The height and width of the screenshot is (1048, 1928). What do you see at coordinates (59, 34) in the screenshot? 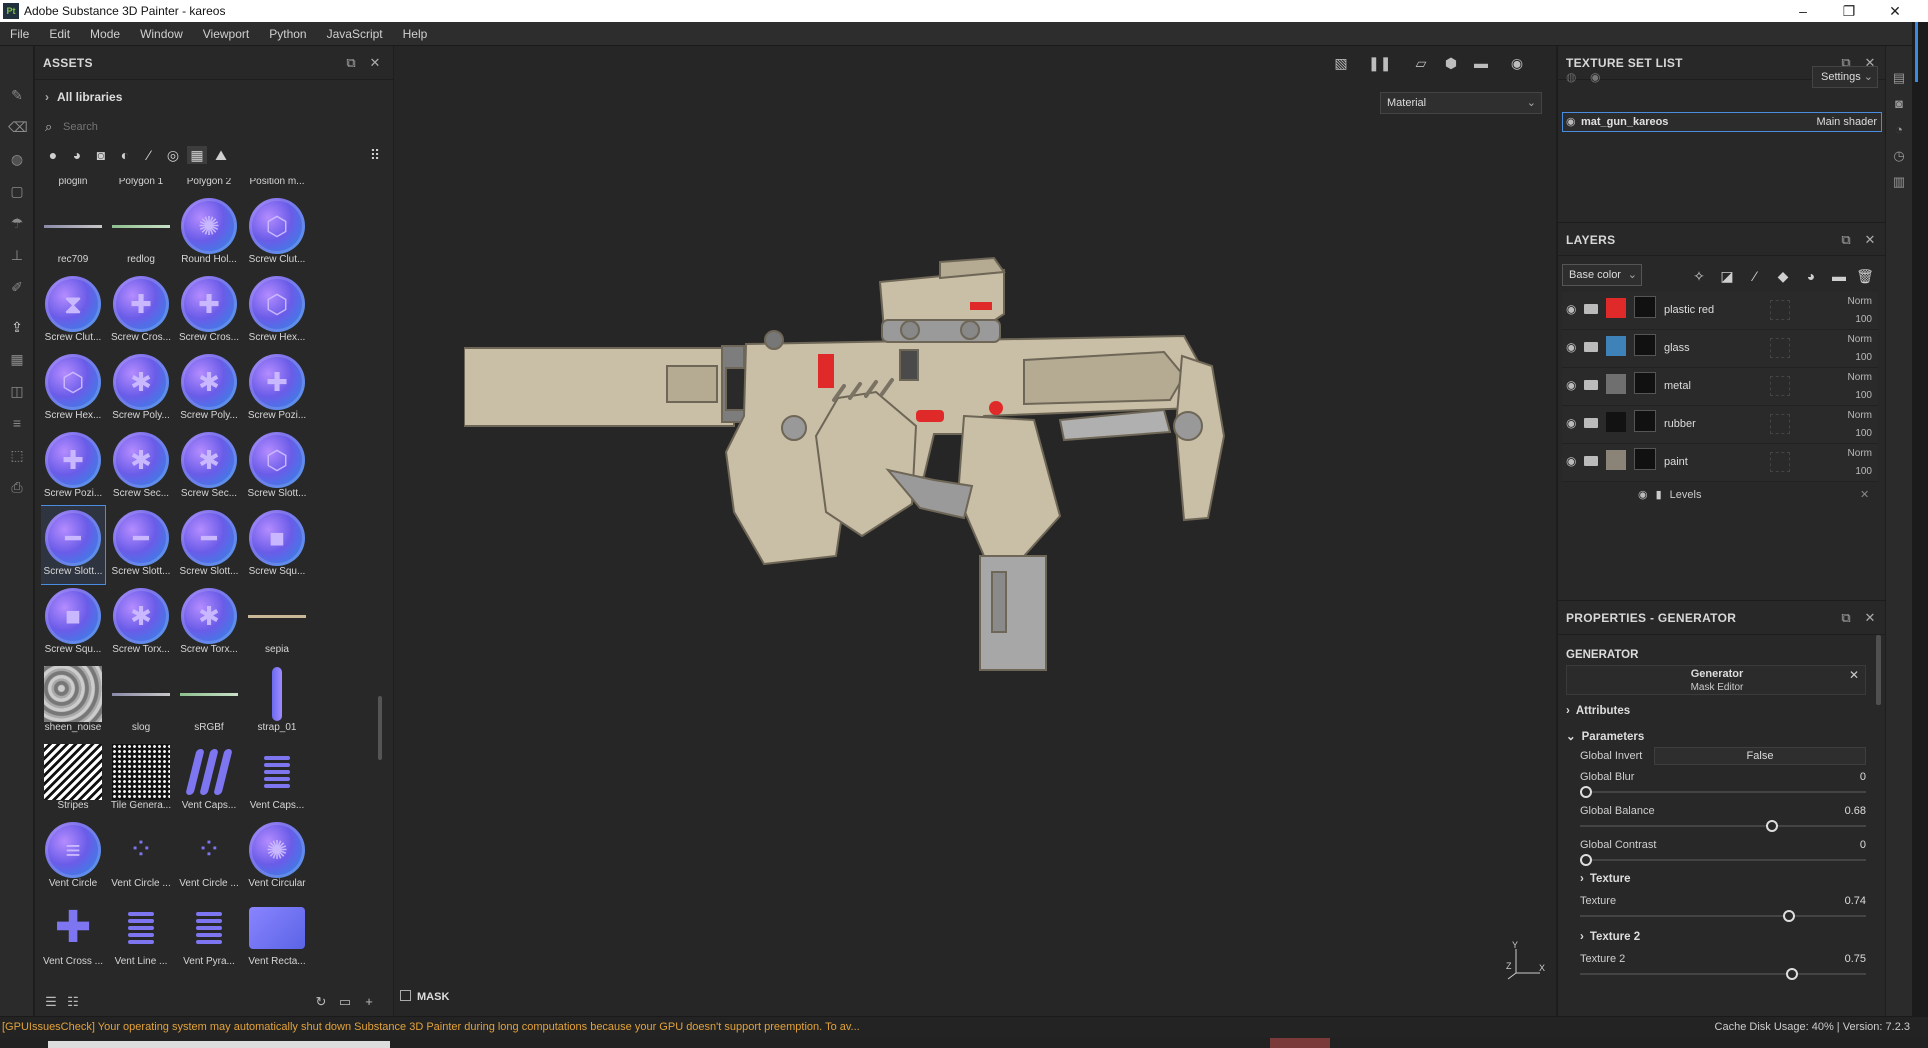
I see `menu-edit: Edit` at bounding box center [59, 34].